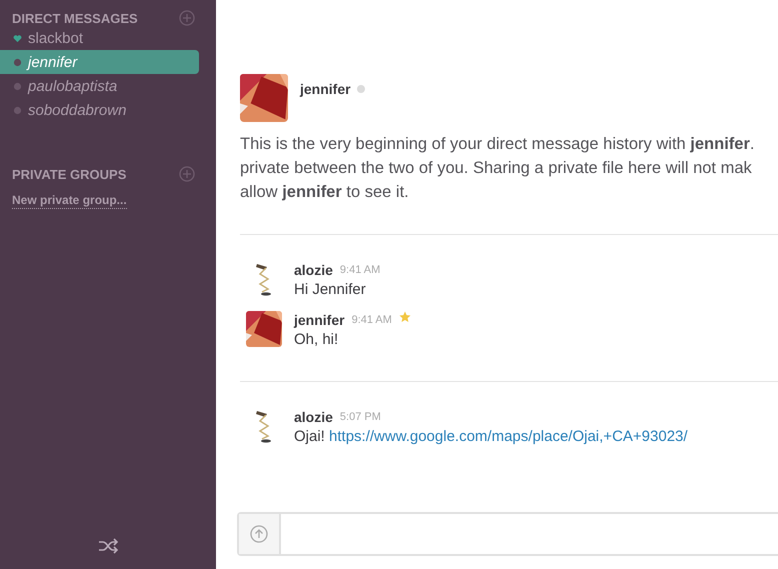 The height and width of the screenshot is (569, 778). Describe the element at coordinates (317, 340) in the screenshot. I see `message-text: Oh, hi!` at that location.